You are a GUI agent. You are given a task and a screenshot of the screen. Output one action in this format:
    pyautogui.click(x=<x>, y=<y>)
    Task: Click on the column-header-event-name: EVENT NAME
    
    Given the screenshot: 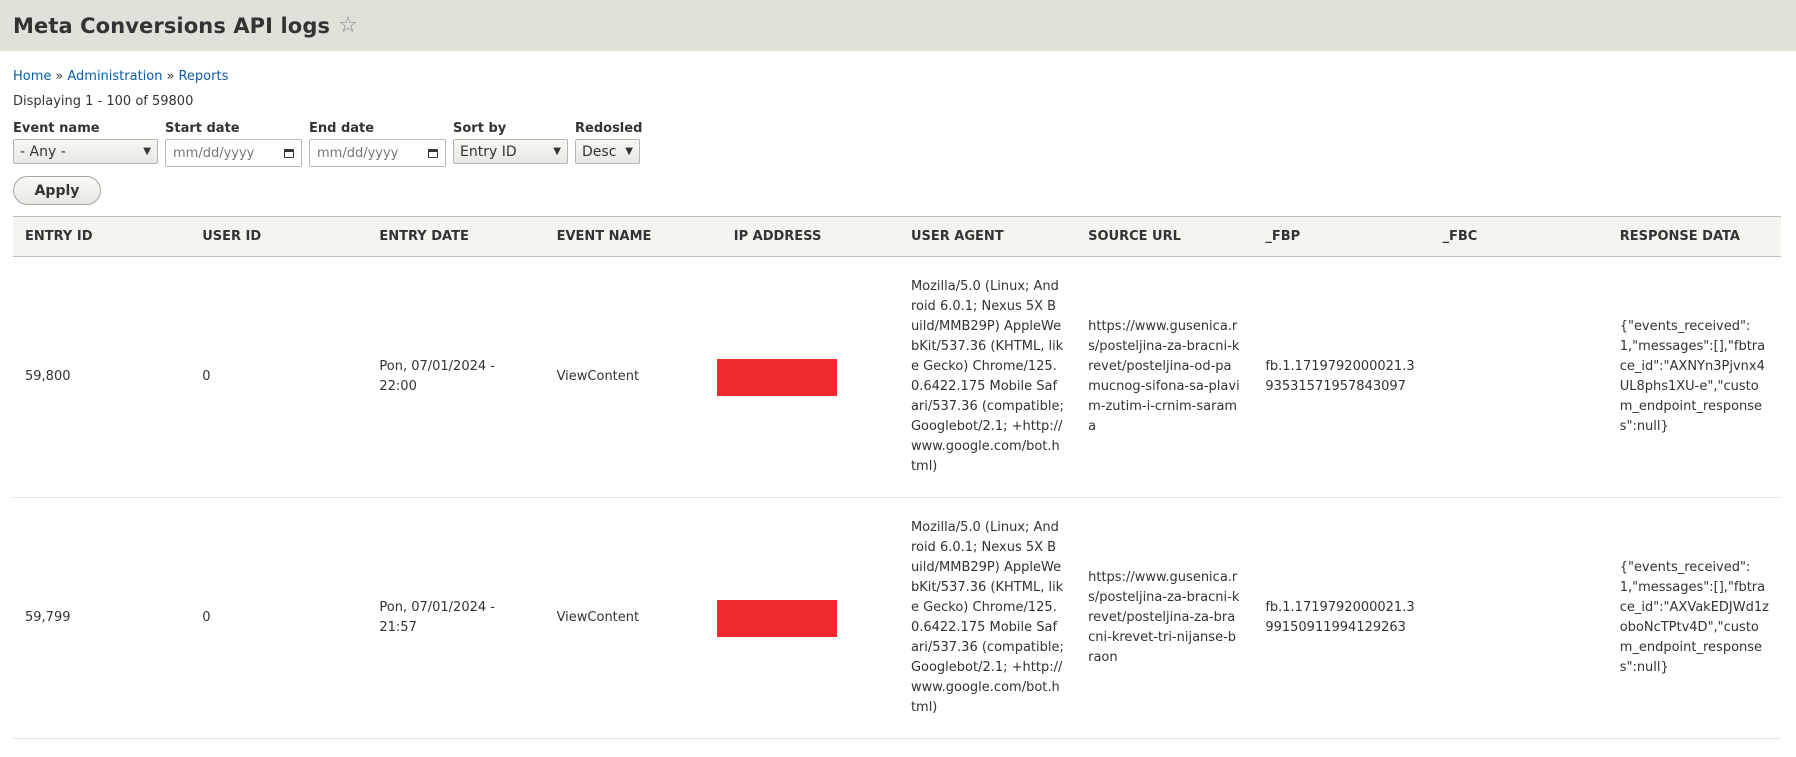 What is the action you would take?
    pyautogui.click(x=633, y=237)
    